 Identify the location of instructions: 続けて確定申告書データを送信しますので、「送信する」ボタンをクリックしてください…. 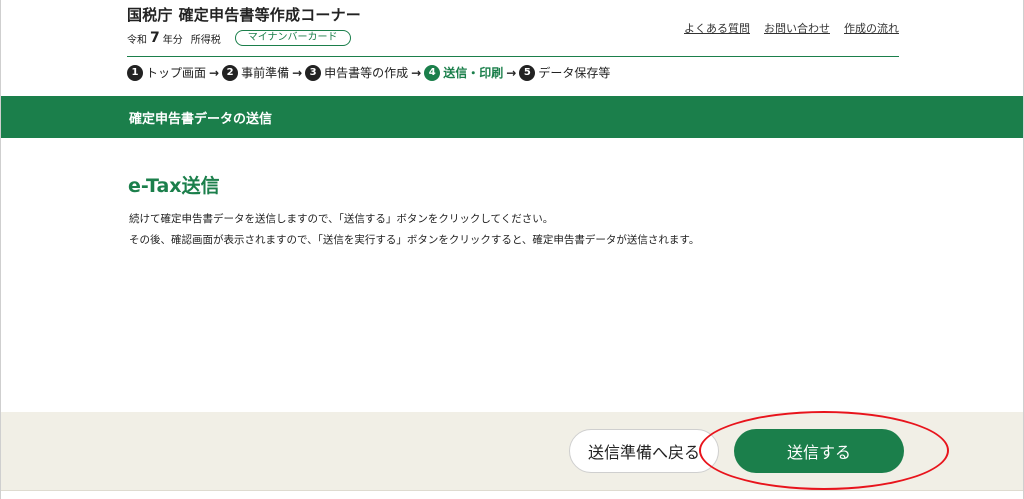
(414, 230).